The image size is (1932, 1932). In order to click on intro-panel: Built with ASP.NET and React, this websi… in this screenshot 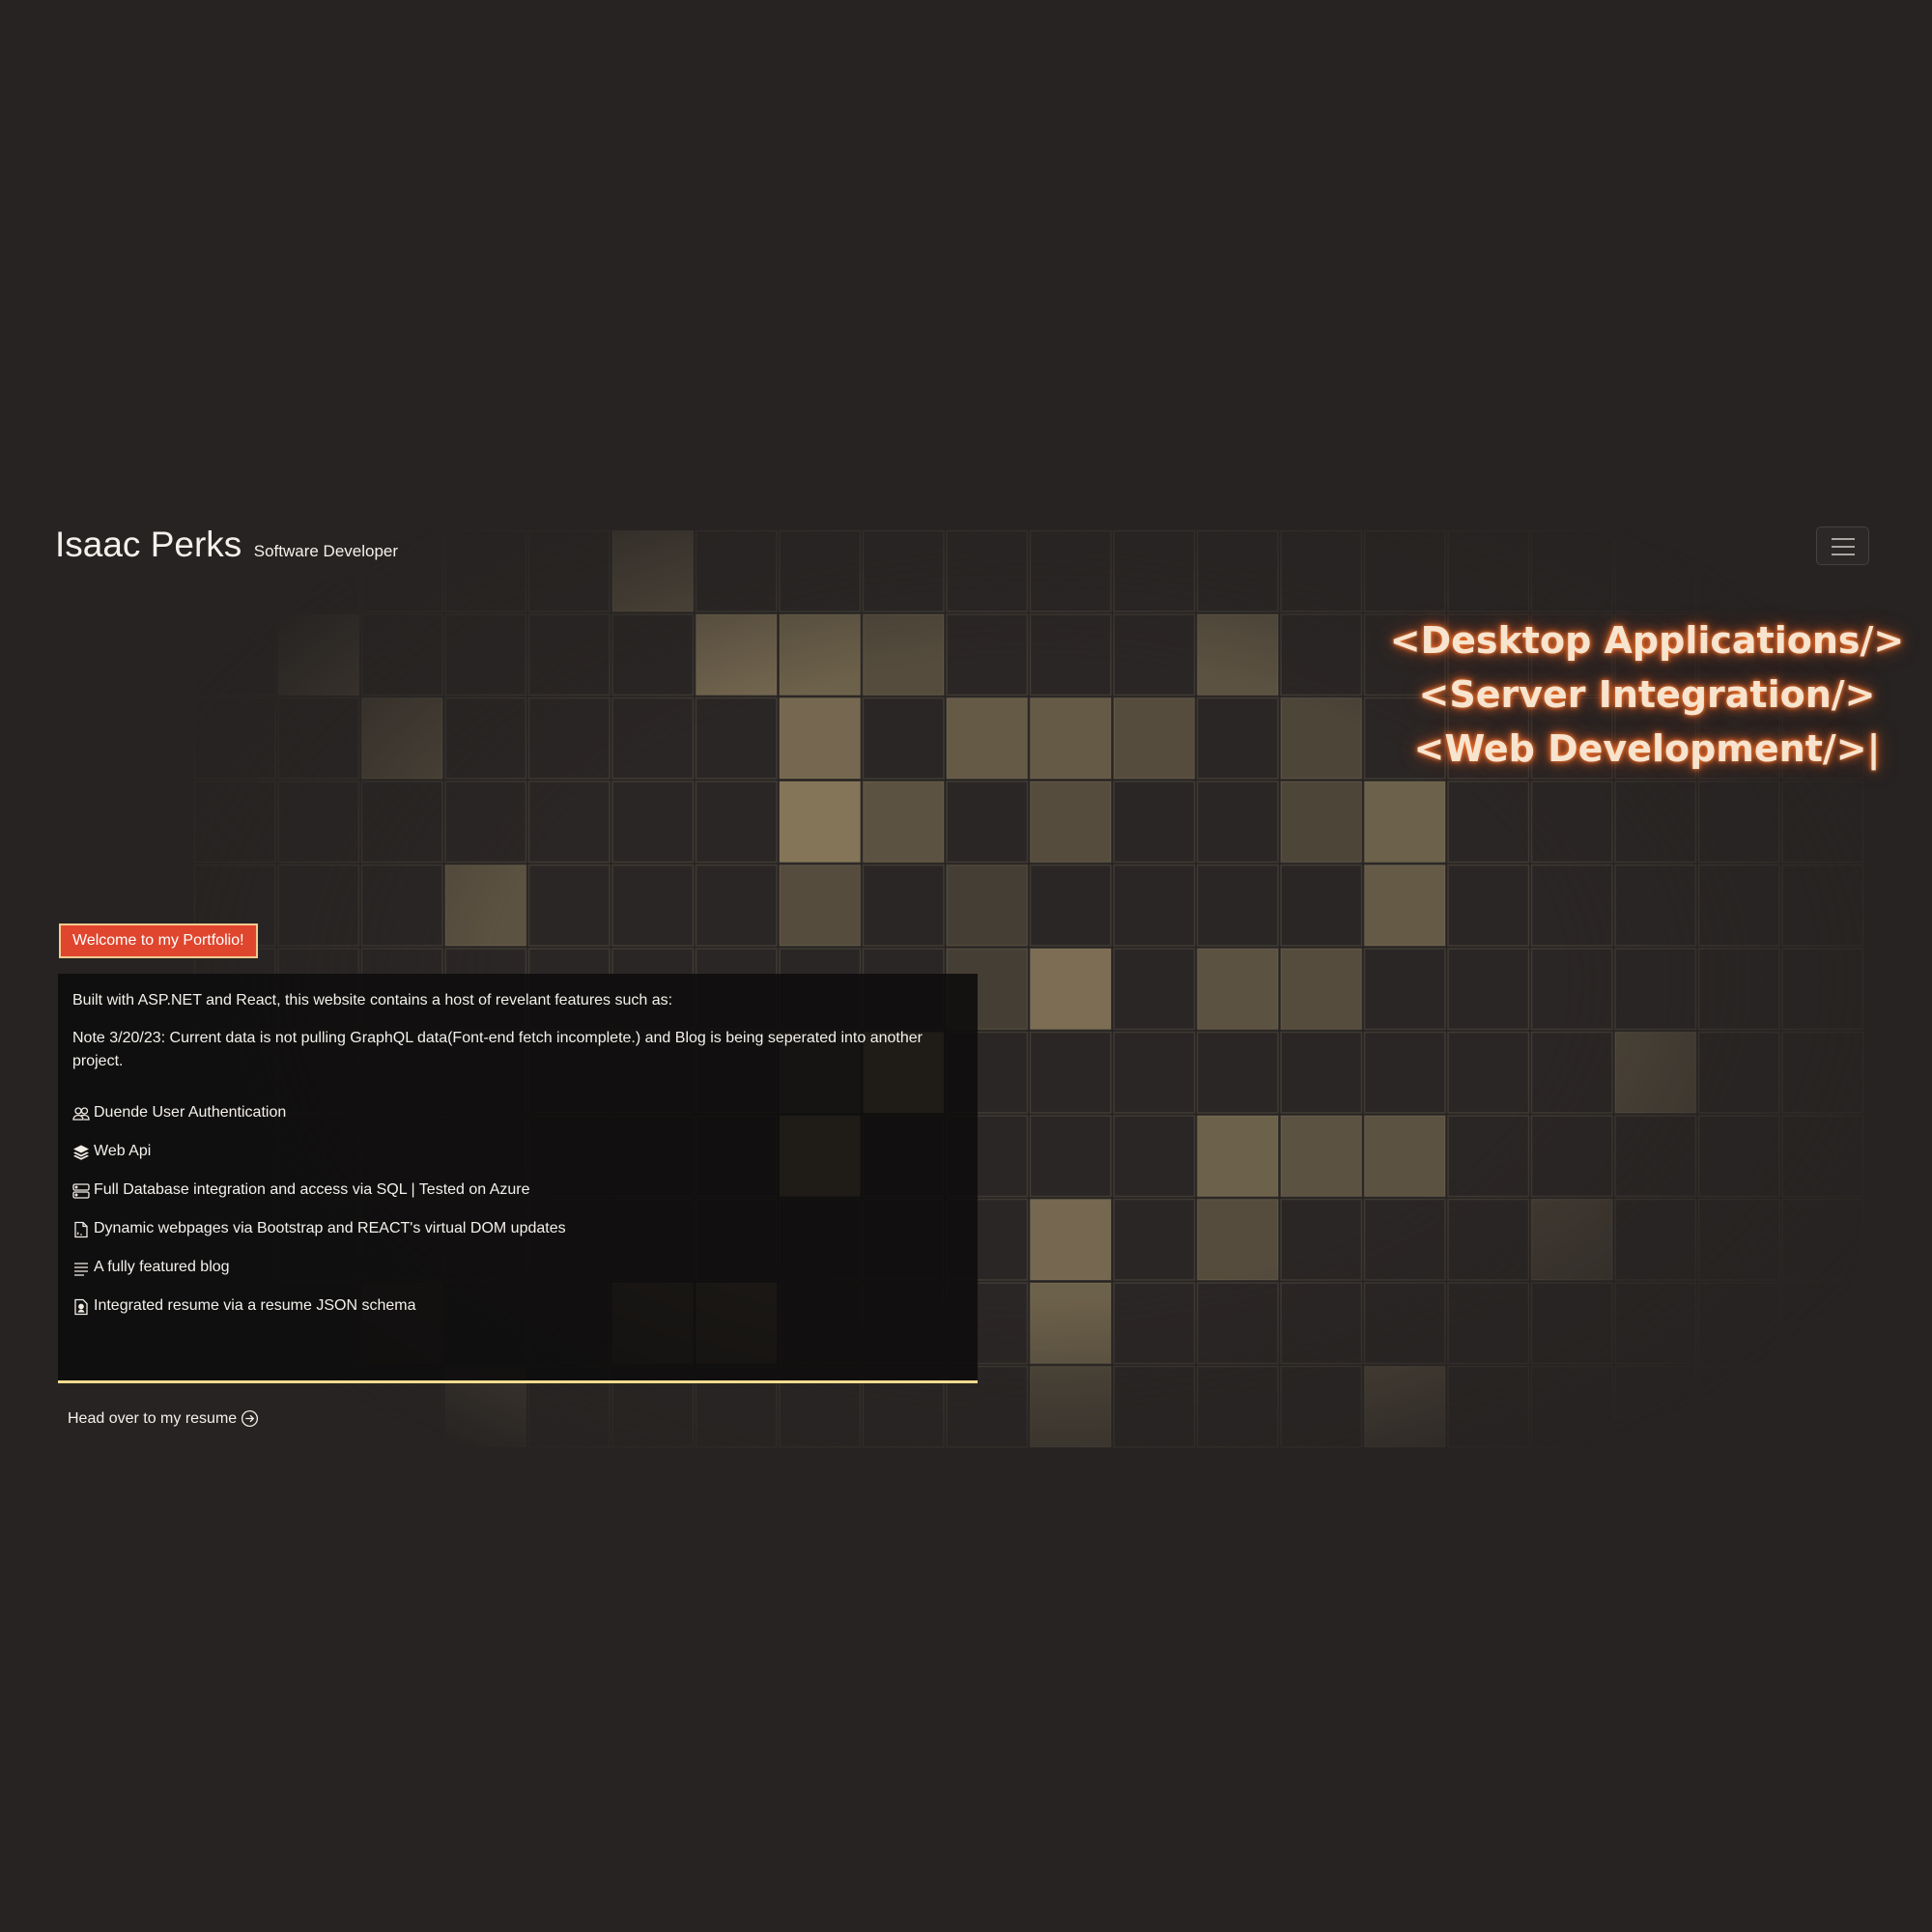, I will do `click(518, 1178)`.